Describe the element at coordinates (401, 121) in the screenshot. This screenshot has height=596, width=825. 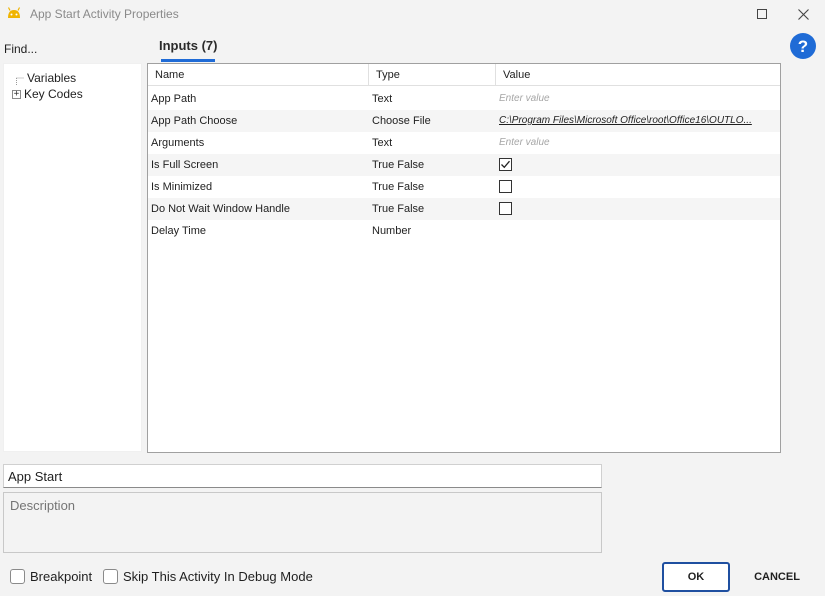
I see `row-type: Choose File` at that location.